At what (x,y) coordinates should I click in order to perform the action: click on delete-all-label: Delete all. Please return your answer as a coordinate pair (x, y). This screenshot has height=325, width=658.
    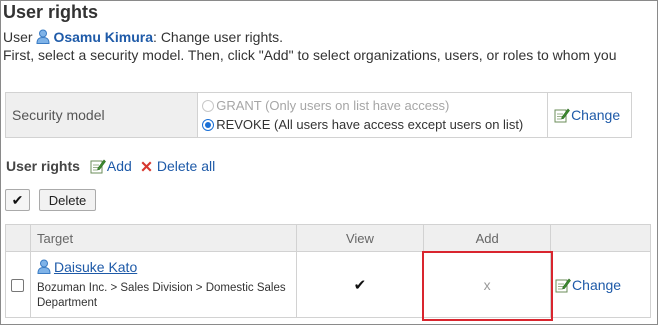
    Looking at the image, I should click on (186, 166).